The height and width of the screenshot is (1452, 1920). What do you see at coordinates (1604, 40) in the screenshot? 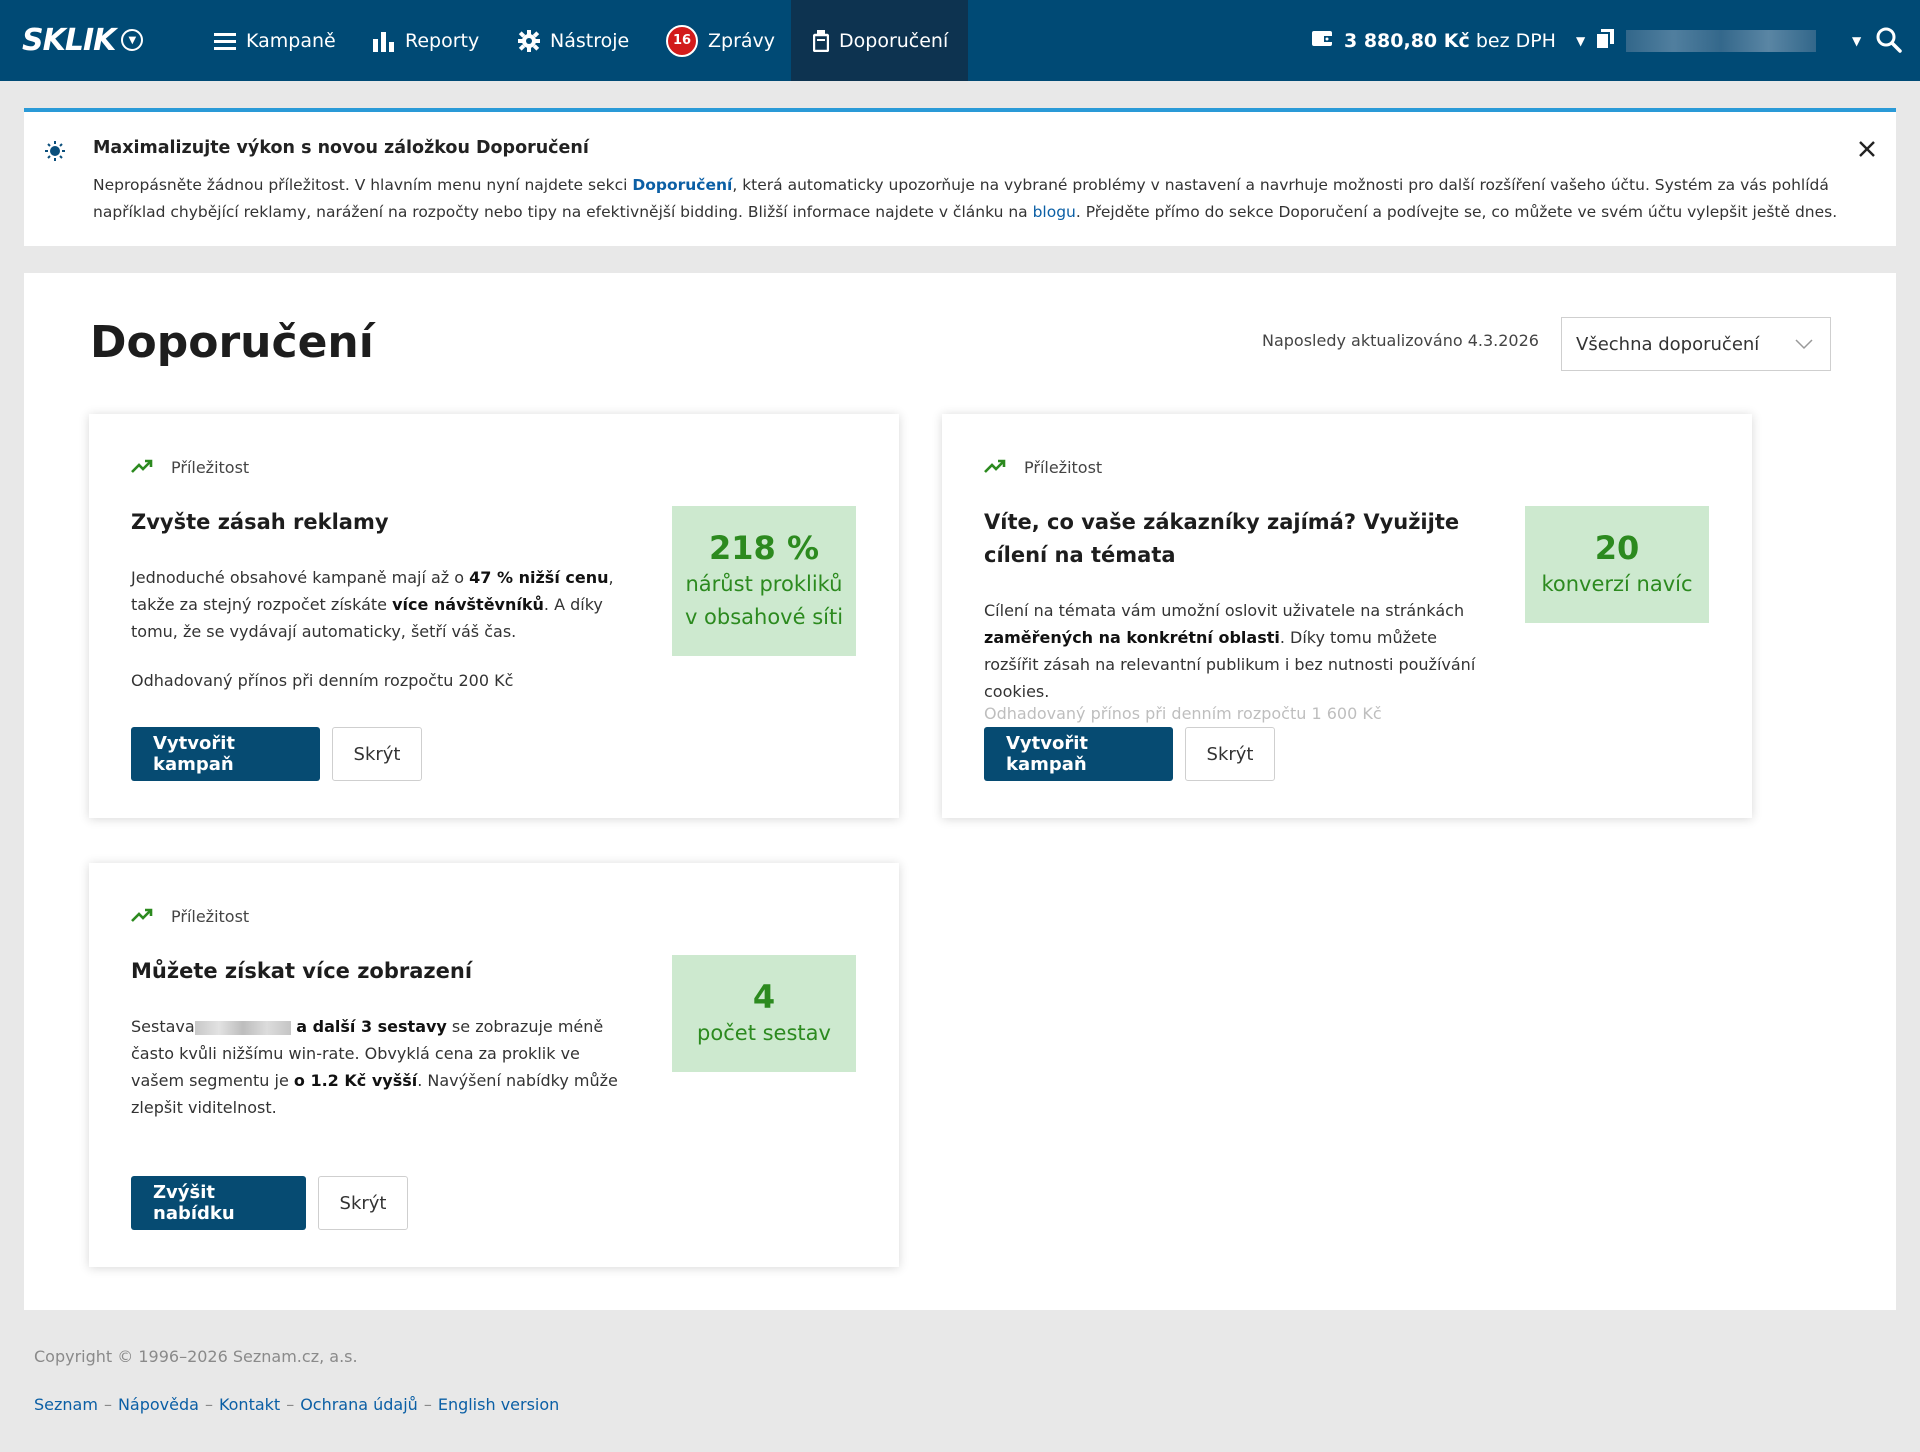
I see `copy-icon` at bounding box center [1604, 40].